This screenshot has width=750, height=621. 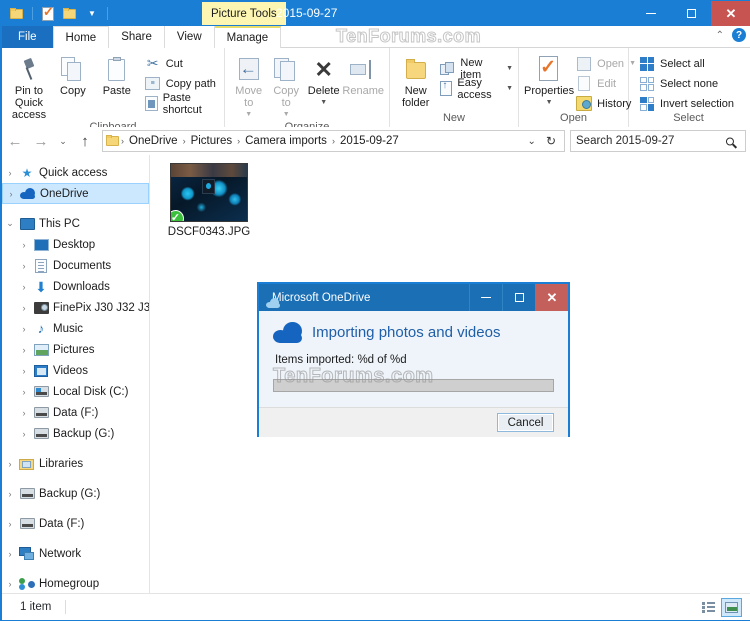 I want to click on sidebar-item-homegroup: › Homegroup, so click(x=75, y=583).